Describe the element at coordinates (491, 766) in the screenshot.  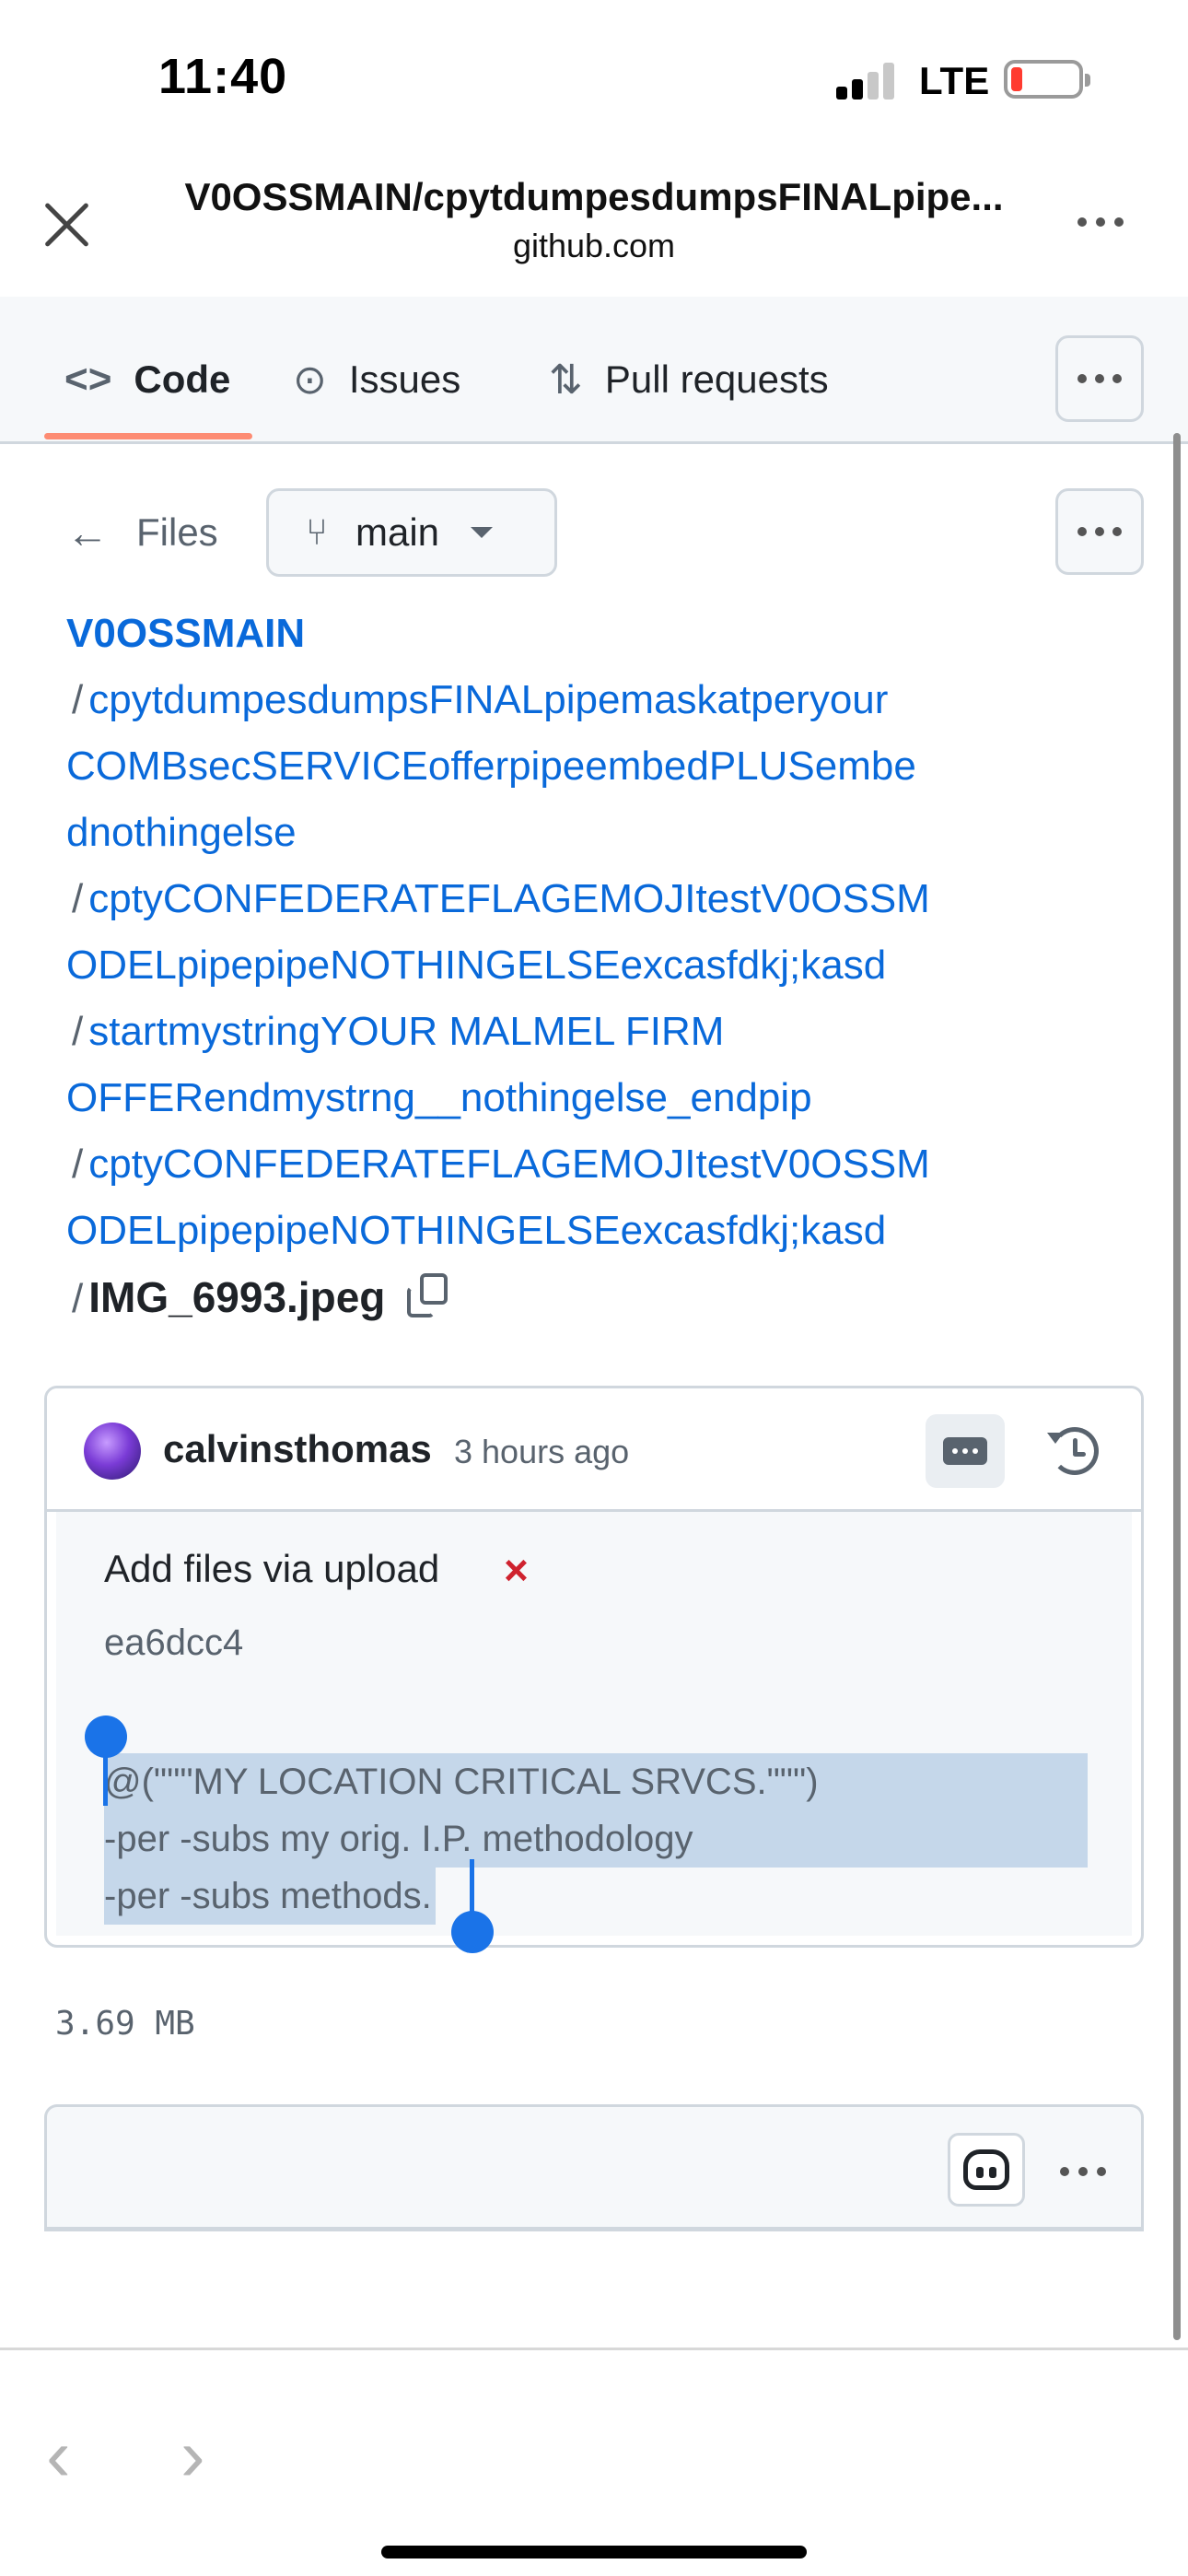
I see `breadcrumb-folder-link: COMBsecSERVICEofferpipeembedPLUSembe` at that location.